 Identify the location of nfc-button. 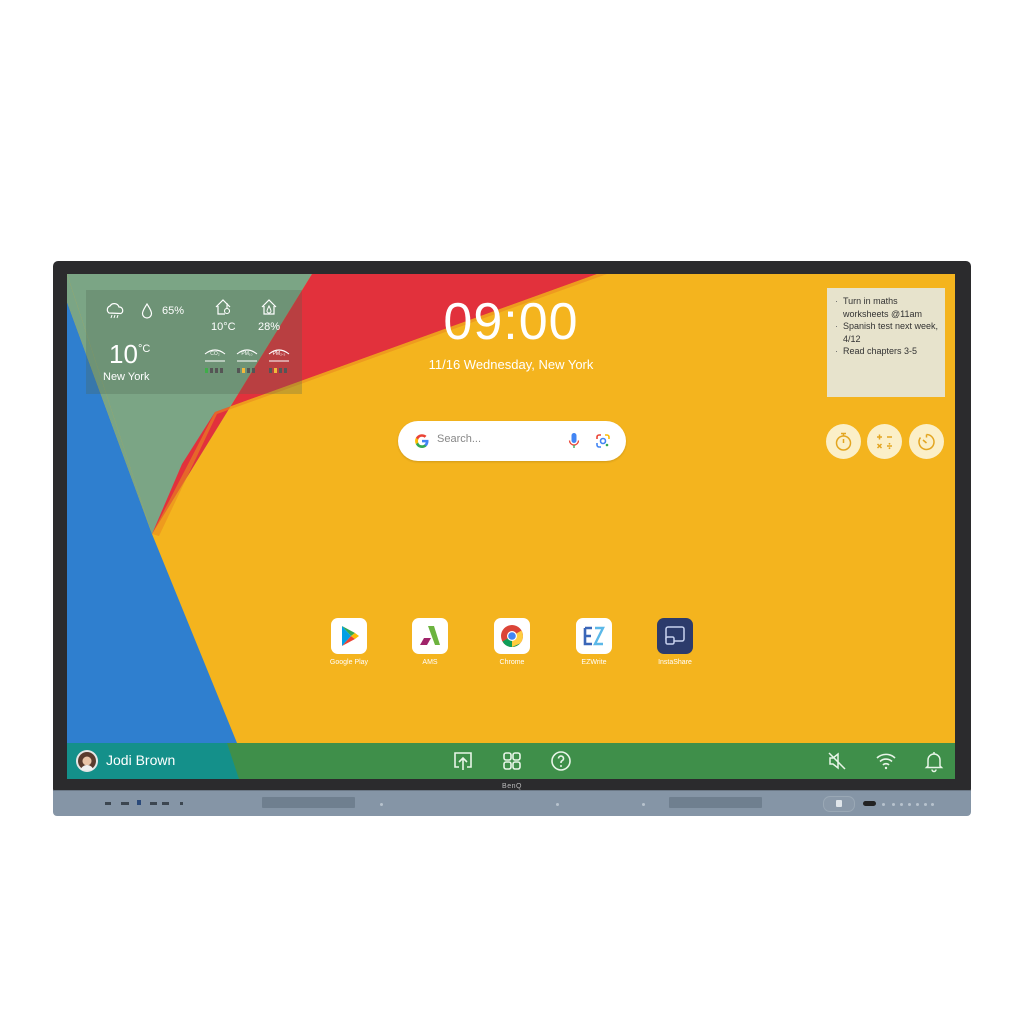
(839, 804).